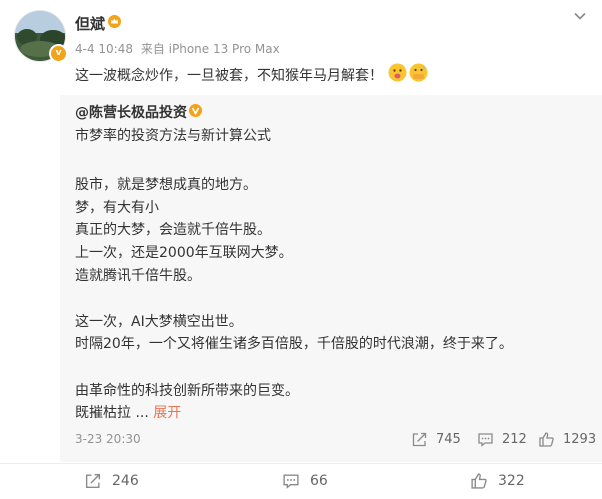 Image resolution: width=602 pixels, height=499 pixels. What do you see at coordinates (90, 23) in the screenshot?
I see `author-name: 但斌` at bounding box center [90, 23].